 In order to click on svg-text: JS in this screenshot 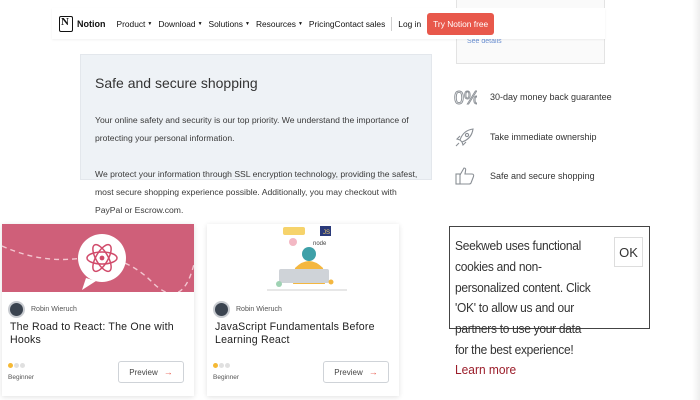, I will do `click(326, 233)`.